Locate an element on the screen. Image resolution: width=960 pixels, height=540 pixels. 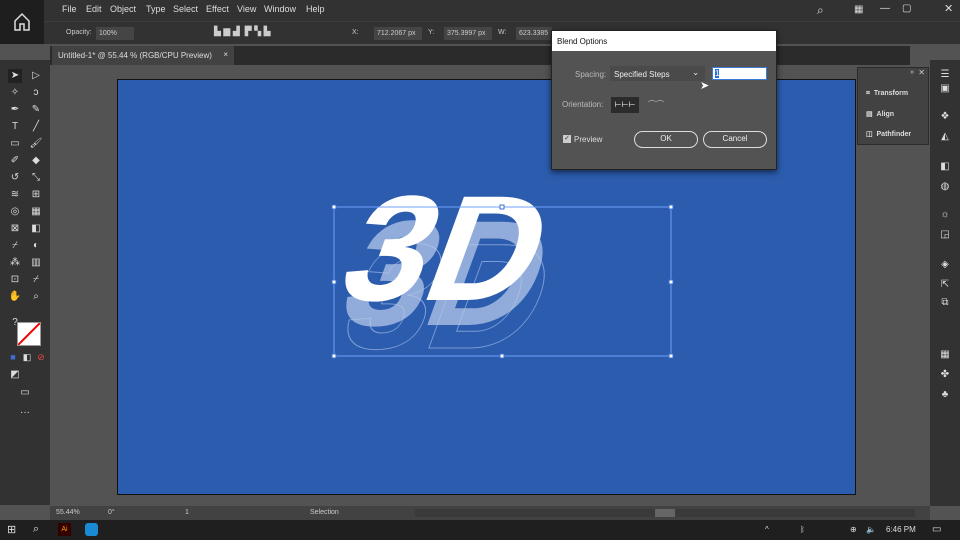
align-to-page-icon: ⊢⊢⊢ is located at coordinates (625, 105).